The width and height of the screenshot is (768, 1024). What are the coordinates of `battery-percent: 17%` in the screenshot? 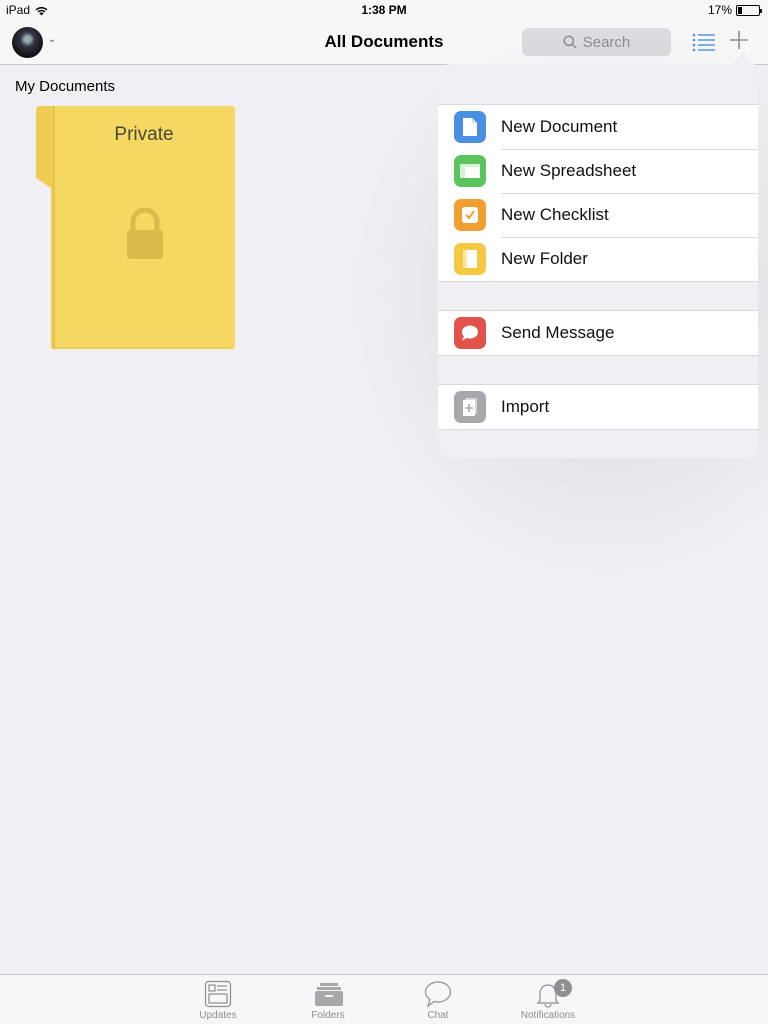 It's located at (719, 10).